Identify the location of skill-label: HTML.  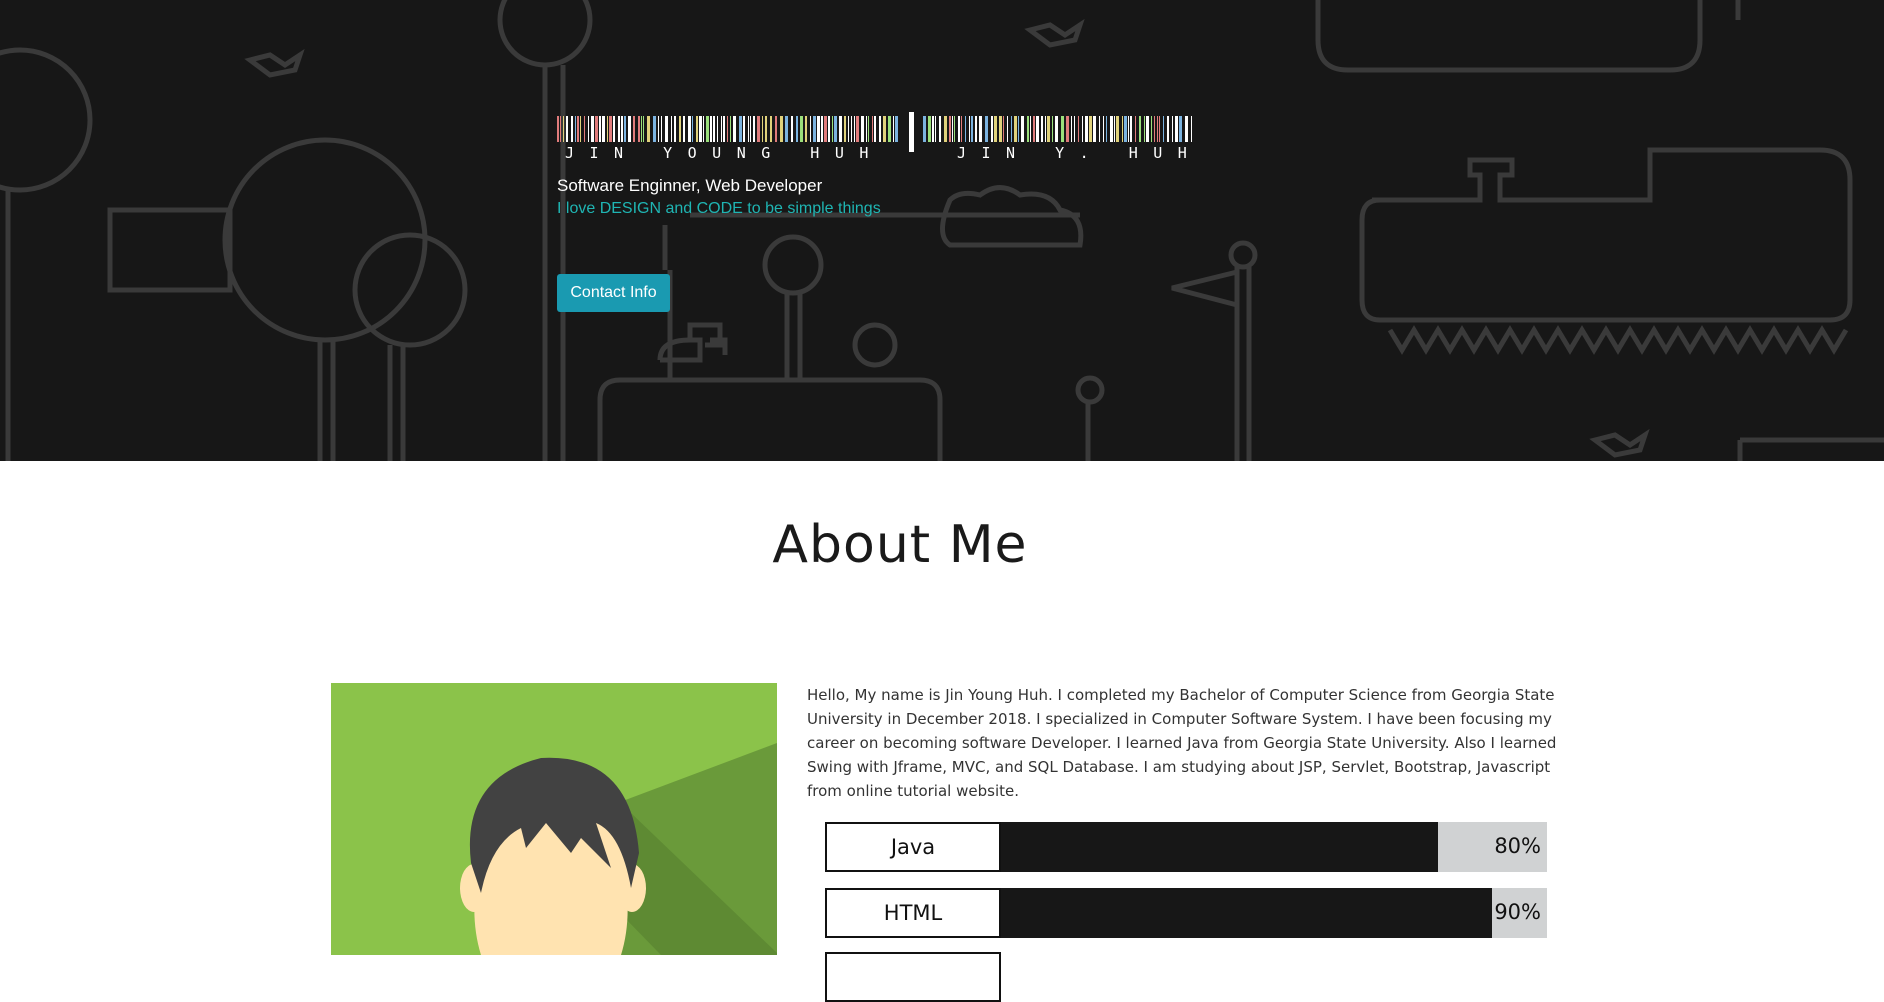
(913, 913).